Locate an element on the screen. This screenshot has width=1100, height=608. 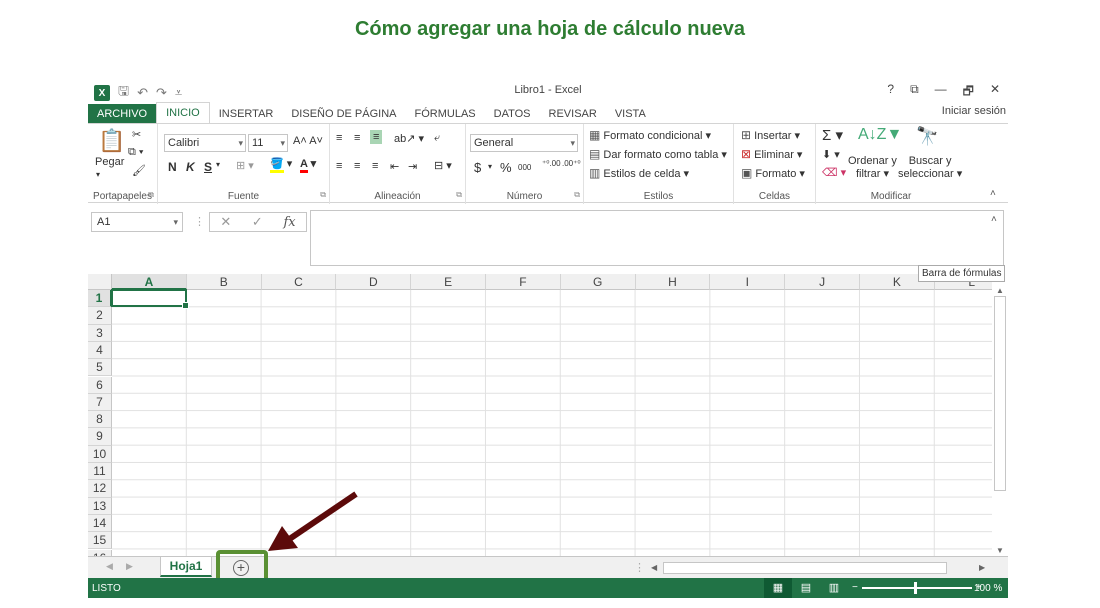
delete-cells-button: ⊠ Eliminar ▾ is located at coordinates (771, 154).